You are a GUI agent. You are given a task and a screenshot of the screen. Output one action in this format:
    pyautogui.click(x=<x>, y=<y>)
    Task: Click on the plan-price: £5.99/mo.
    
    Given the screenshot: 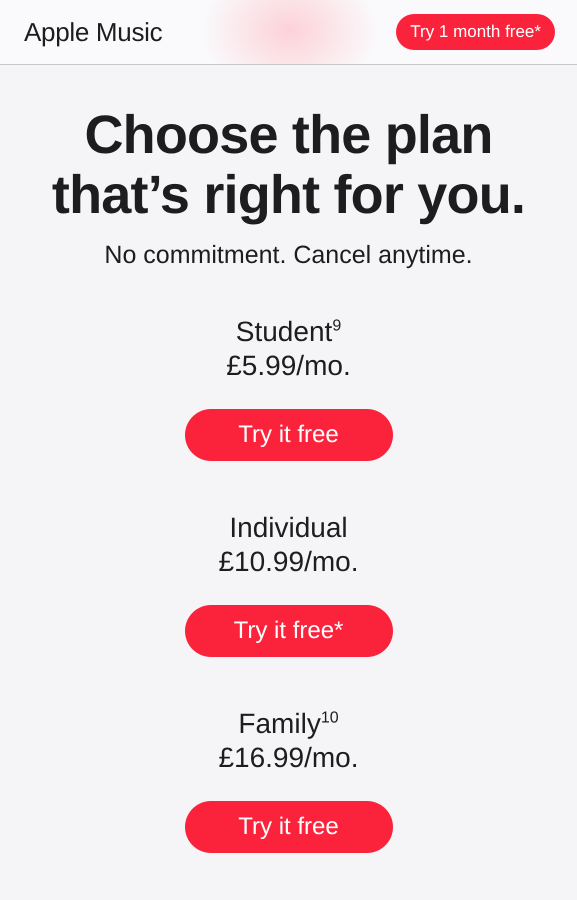 What is the action you would take?
    pyautogui.click(x=288, y=366)
    